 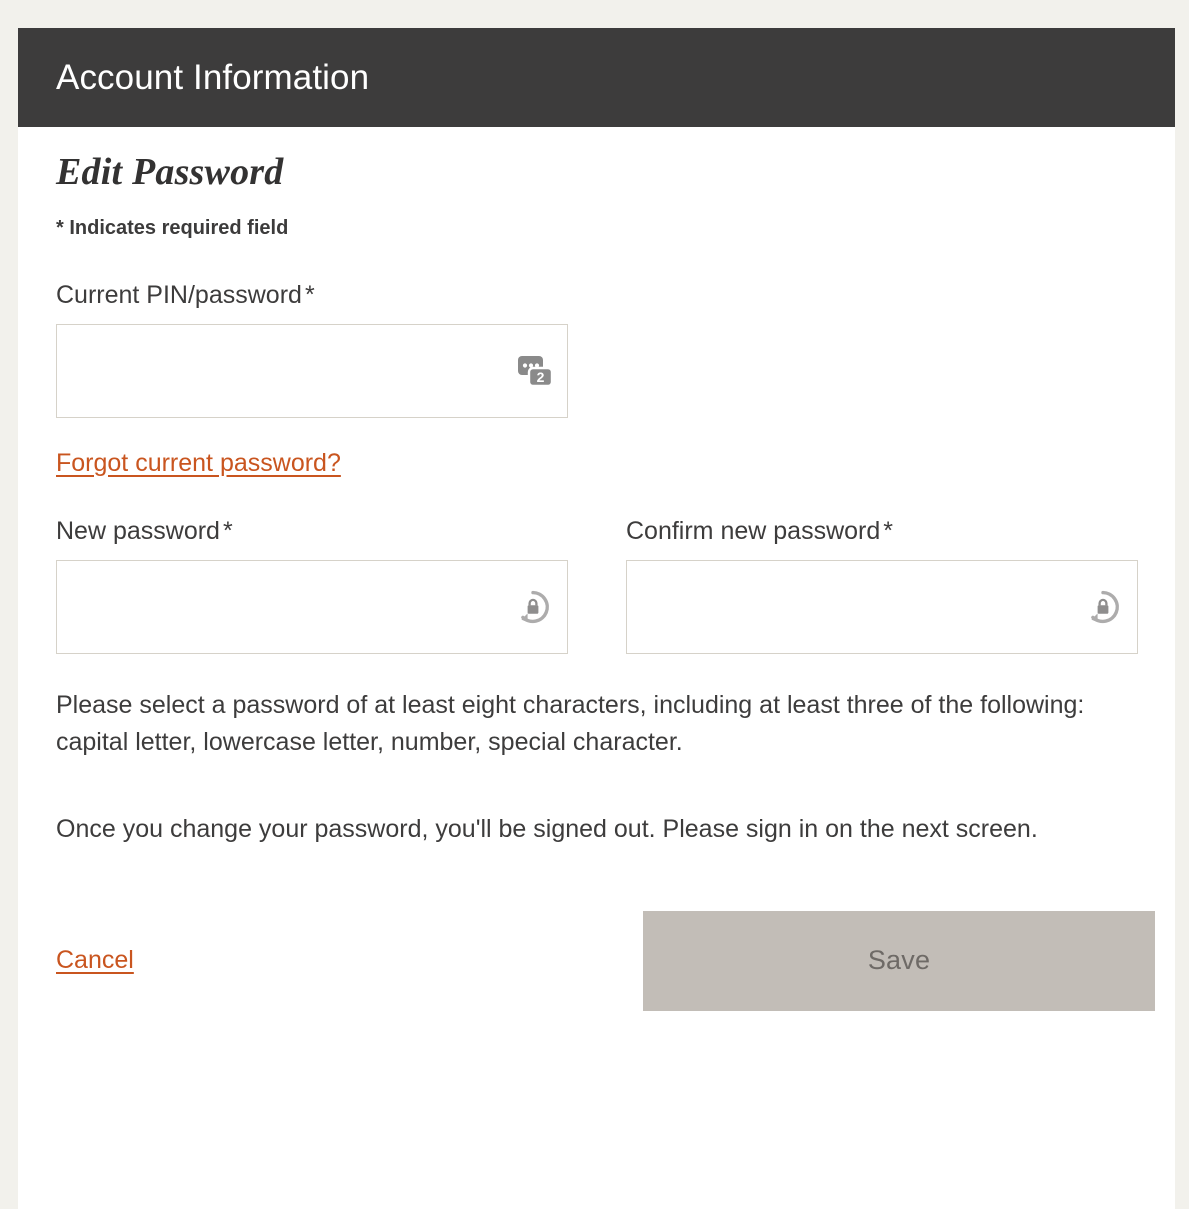 What do you see at coordinates (172, 227) in the screenshot?
I see `required-field-note: * Indicates required field` at bounding box center [172, 227].